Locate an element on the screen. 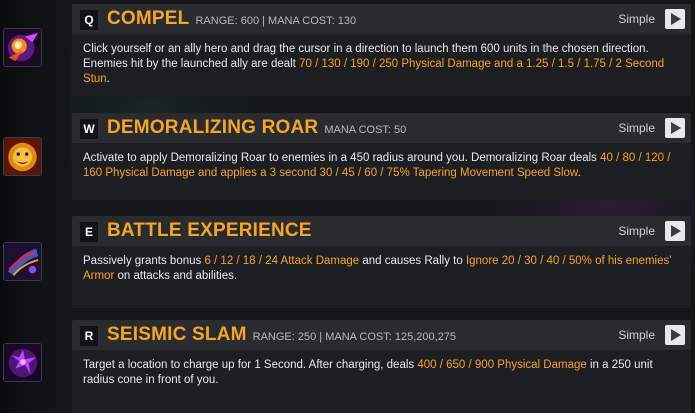  hotkey-badge: E is located at coordinates (89, 232).